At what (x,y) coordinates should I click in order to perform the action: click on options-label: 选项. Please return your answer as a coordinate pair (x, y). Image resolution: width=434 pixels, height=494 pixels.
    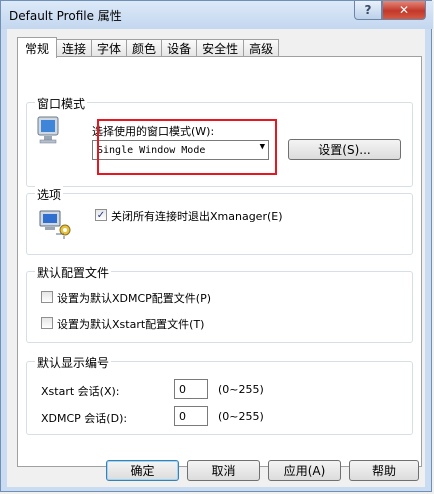
    Looking at the image, I should click on (49, 194).